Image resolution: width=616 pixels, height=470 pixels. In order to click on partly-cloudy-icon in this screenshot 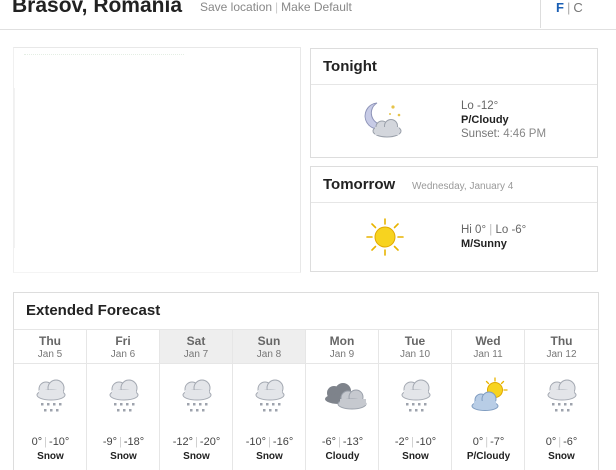, I will do `click(488, 396)`.